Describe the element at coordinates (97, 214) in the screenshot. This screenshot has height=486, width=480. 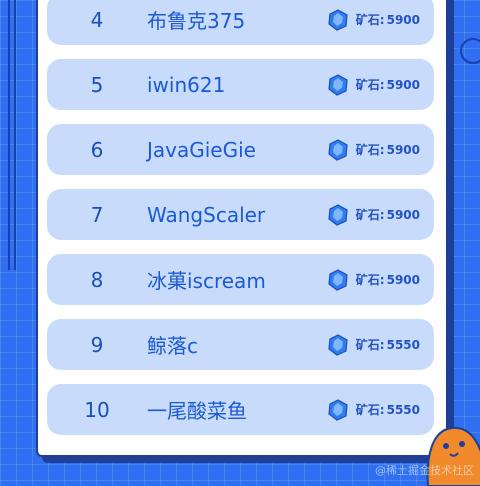
I see `rank-number: 7` at that location.